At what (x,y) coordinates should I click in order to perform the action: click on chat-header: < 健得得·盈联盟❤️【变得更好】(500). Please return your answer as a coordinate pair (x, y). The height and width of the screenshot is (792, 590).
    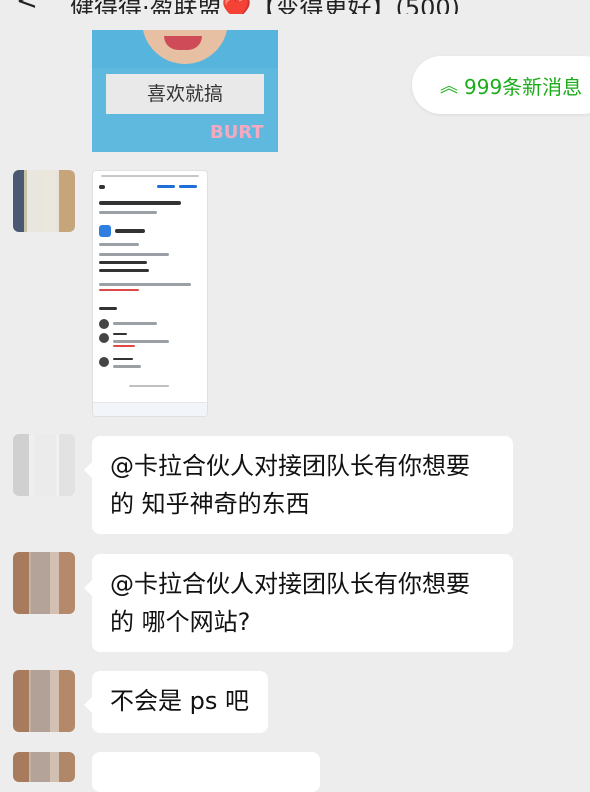
    Looking at the image, I should click on (295, 7).